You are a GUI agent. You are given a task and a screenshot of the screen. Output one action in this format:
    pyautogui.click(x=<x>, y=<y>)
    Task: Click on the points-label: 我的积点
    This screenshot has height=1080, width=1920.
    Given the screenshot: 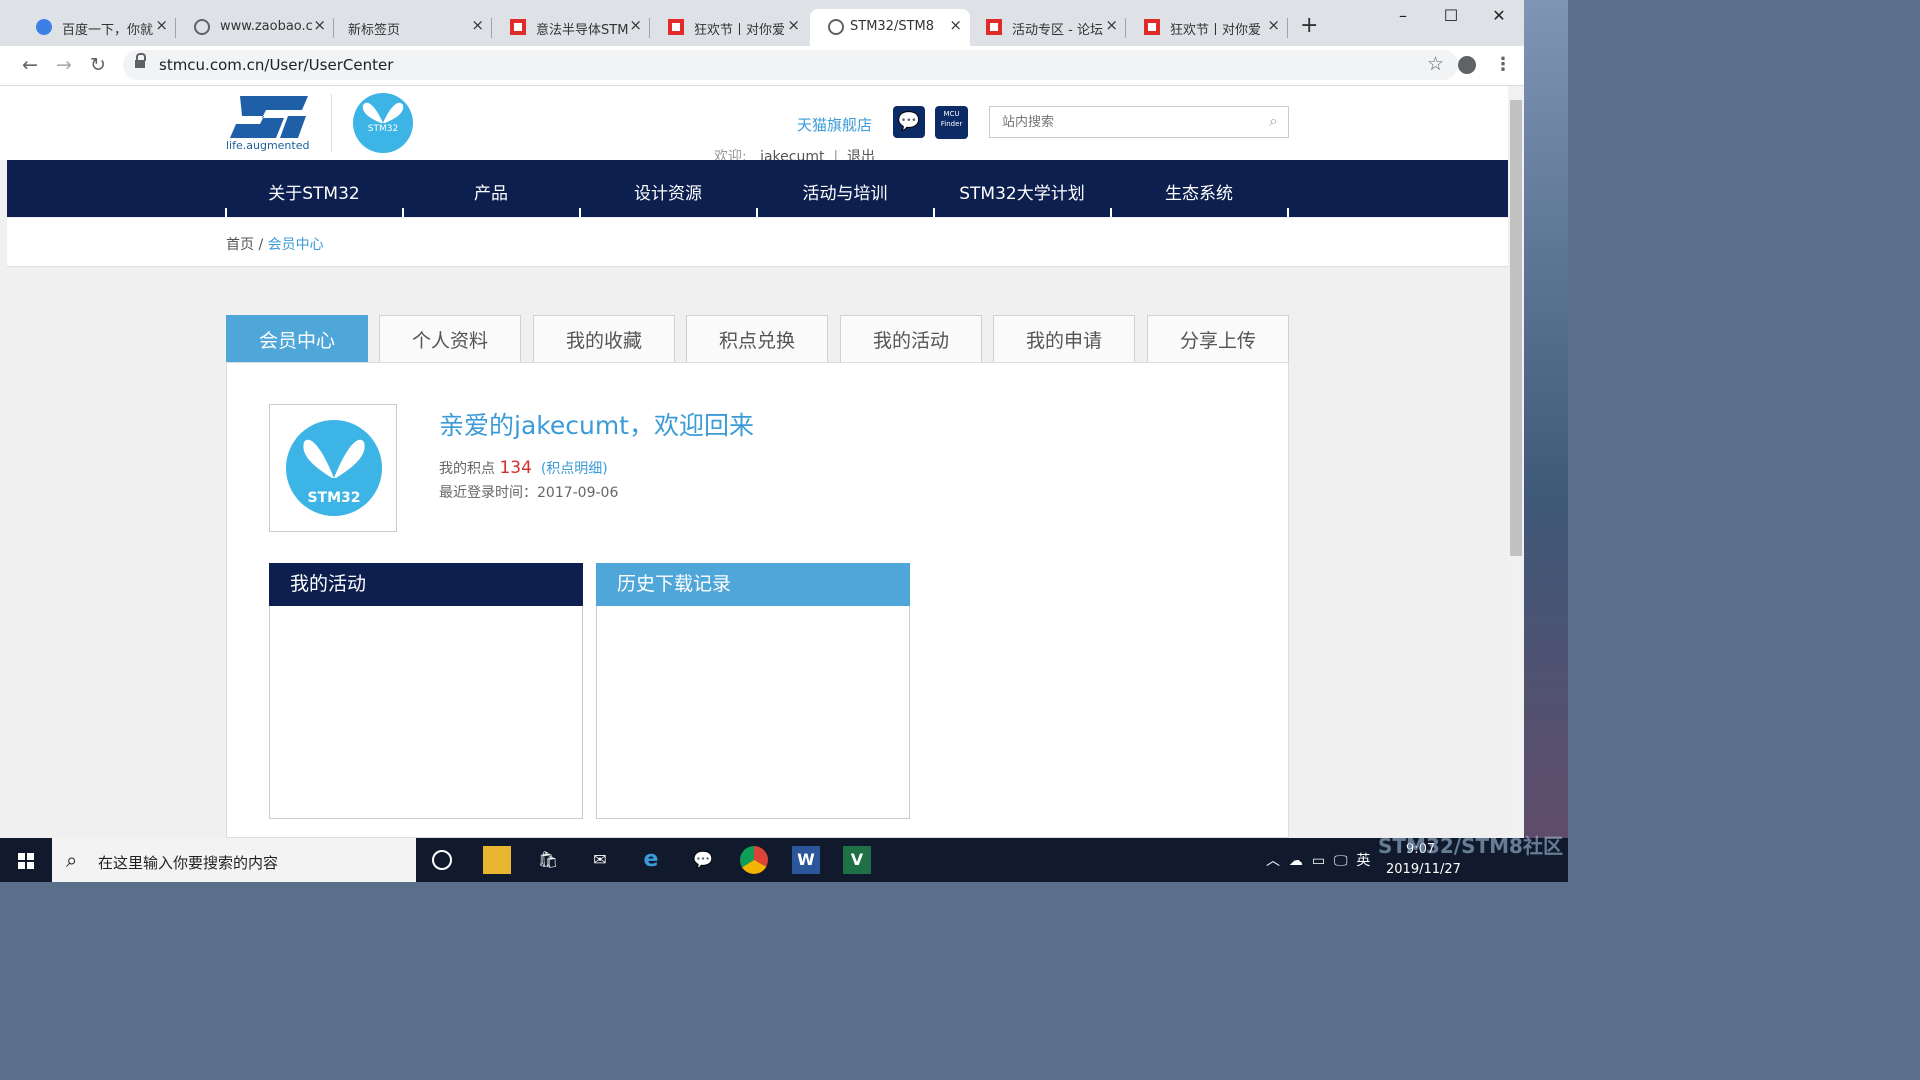 What is the action you would take?
    pyautogui.click(x=467, y=469)
    